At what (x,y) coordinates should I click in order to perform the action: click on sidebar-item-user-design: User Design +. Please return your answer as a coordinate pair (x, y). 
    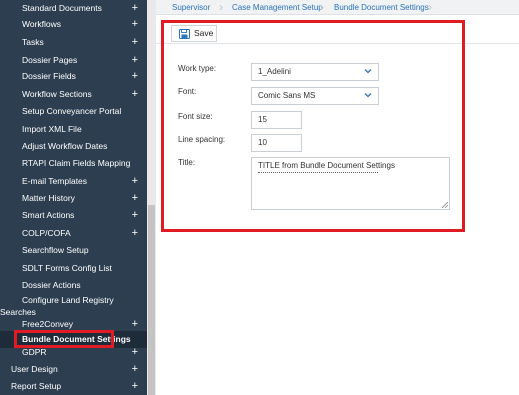
    Looking at the image, I should click on (73, 369).